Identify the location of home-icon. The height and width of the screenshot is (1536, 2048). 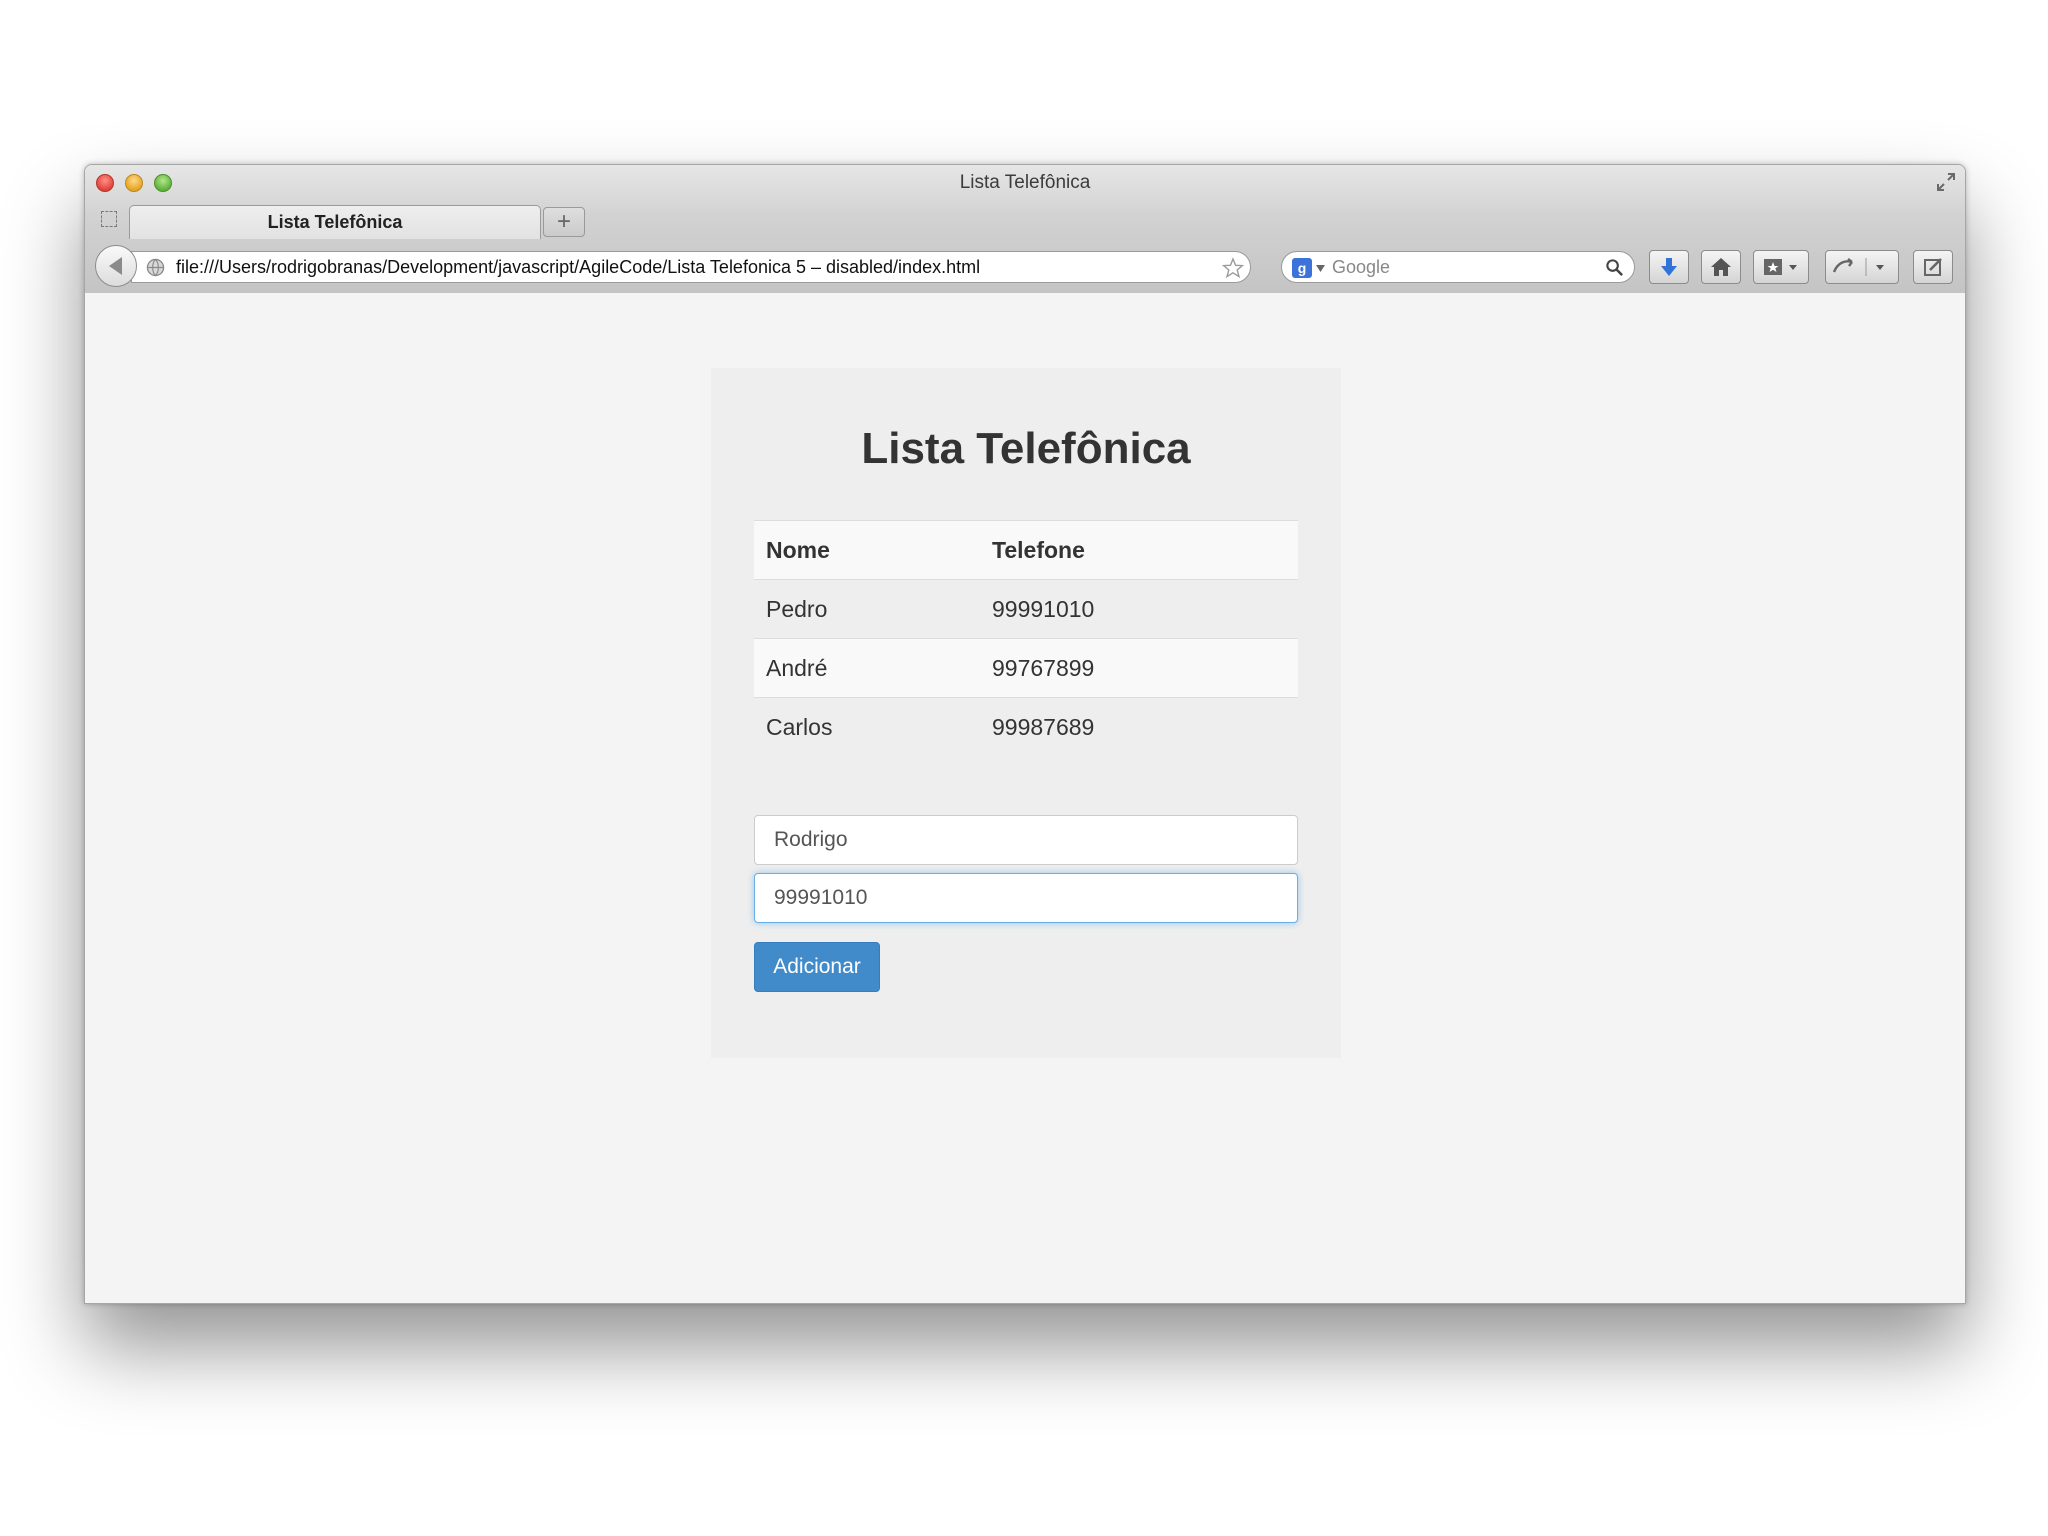
(1721, 267).